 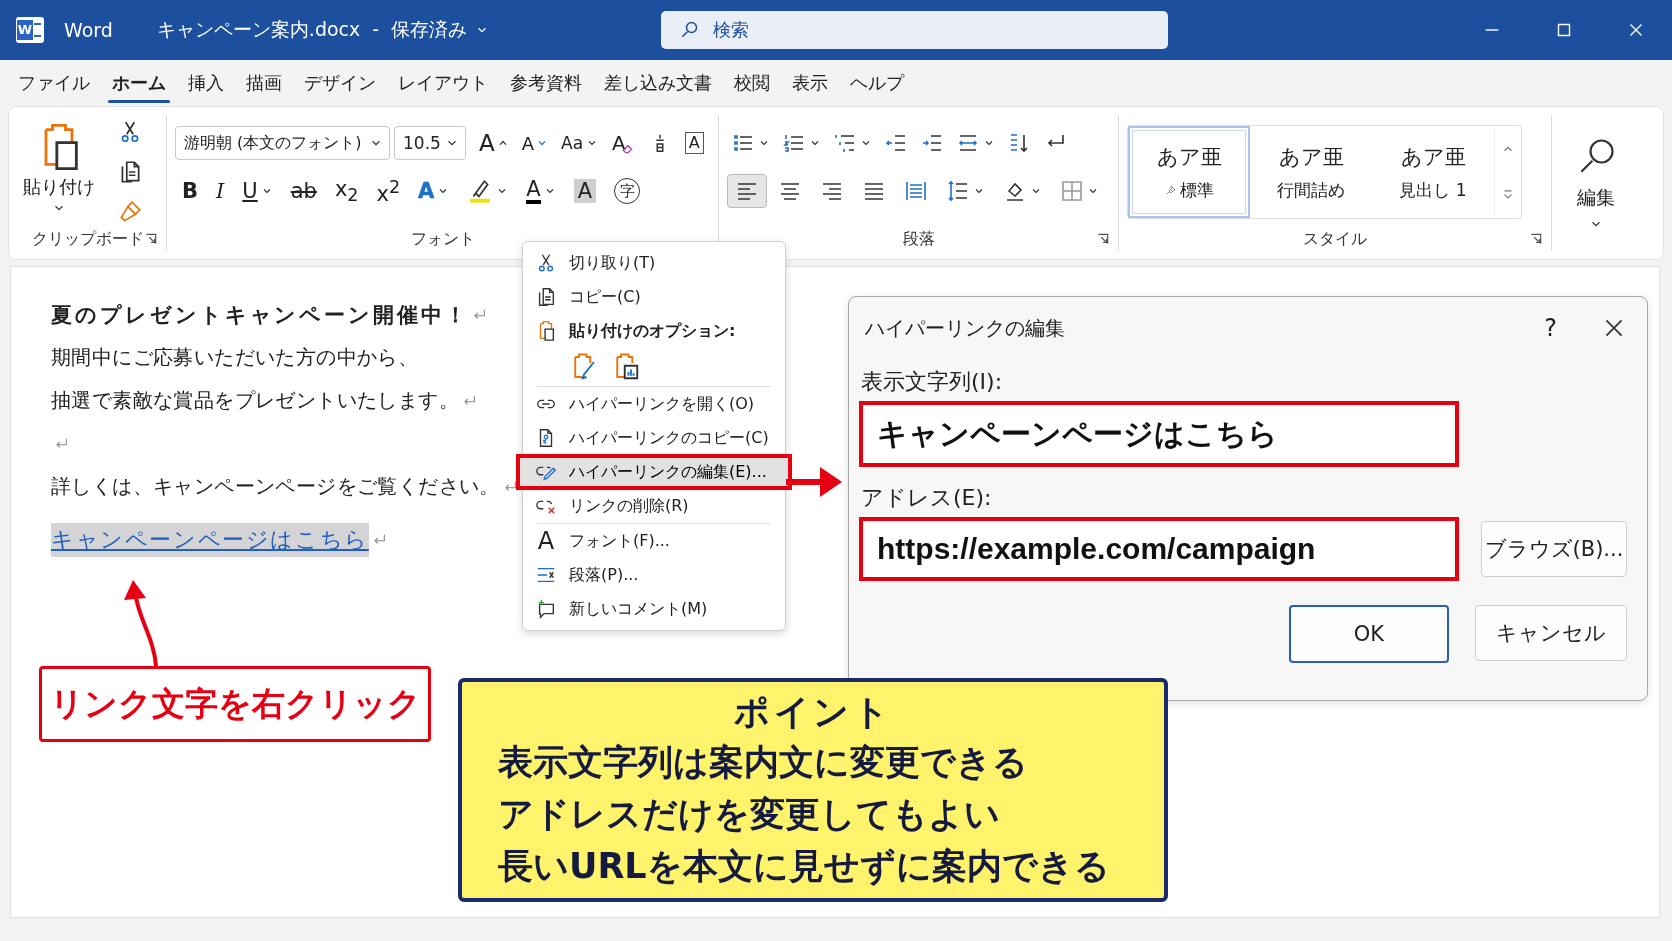 What do you see at coordinates (694, 143) in the screenshot?
I see `character-border-button: A` at bounding box center [694, 143].